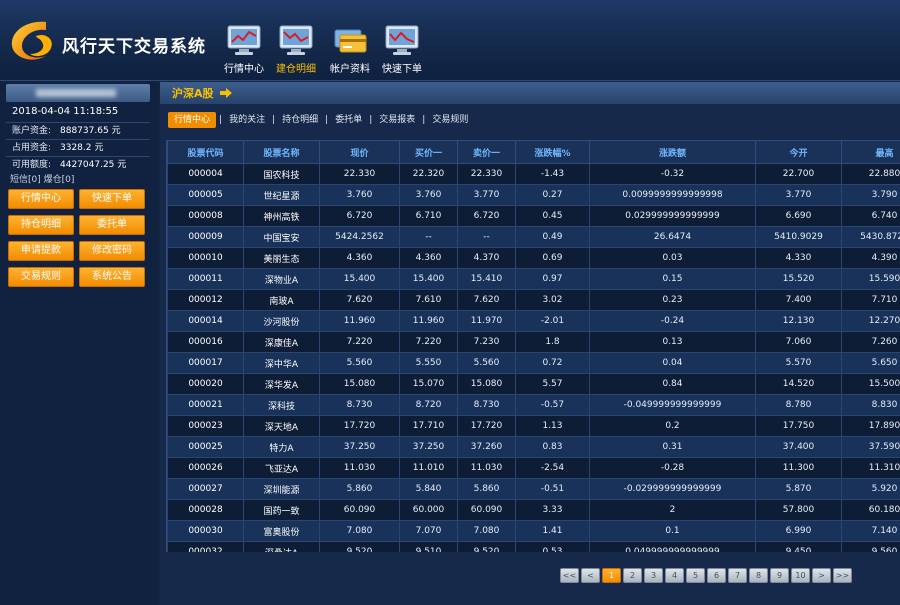 The height and width of the screenshot is (605, 900). What do you see at coordinates (672, 237) in the screenshot?
I see `change-amt-cell: 26.6474` at bounding box center [672, 237].